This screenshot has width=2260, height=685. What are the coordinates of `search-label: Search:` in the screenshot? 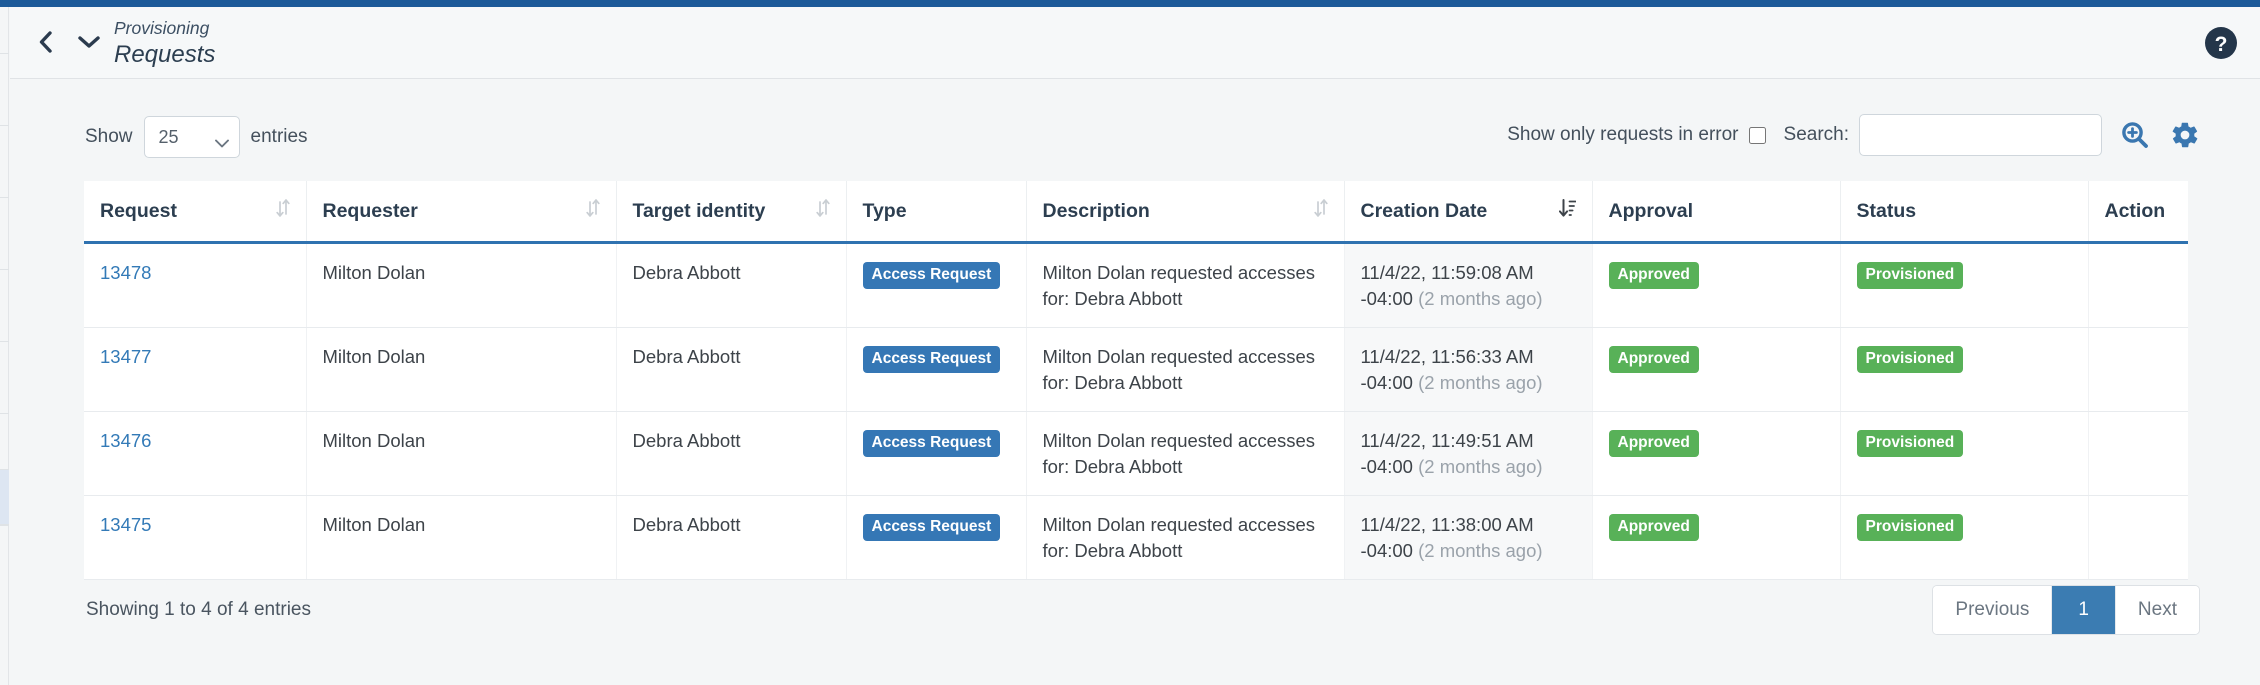 It's located at (1816, 134).